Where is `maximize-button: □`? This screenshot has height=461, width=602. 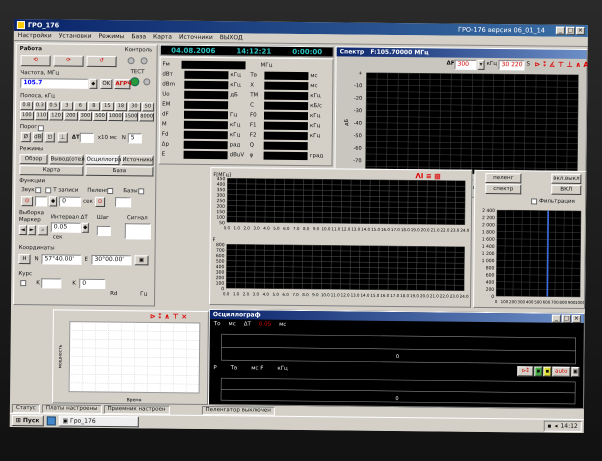
maximize-button: □ is located at coordinates (570, 30).